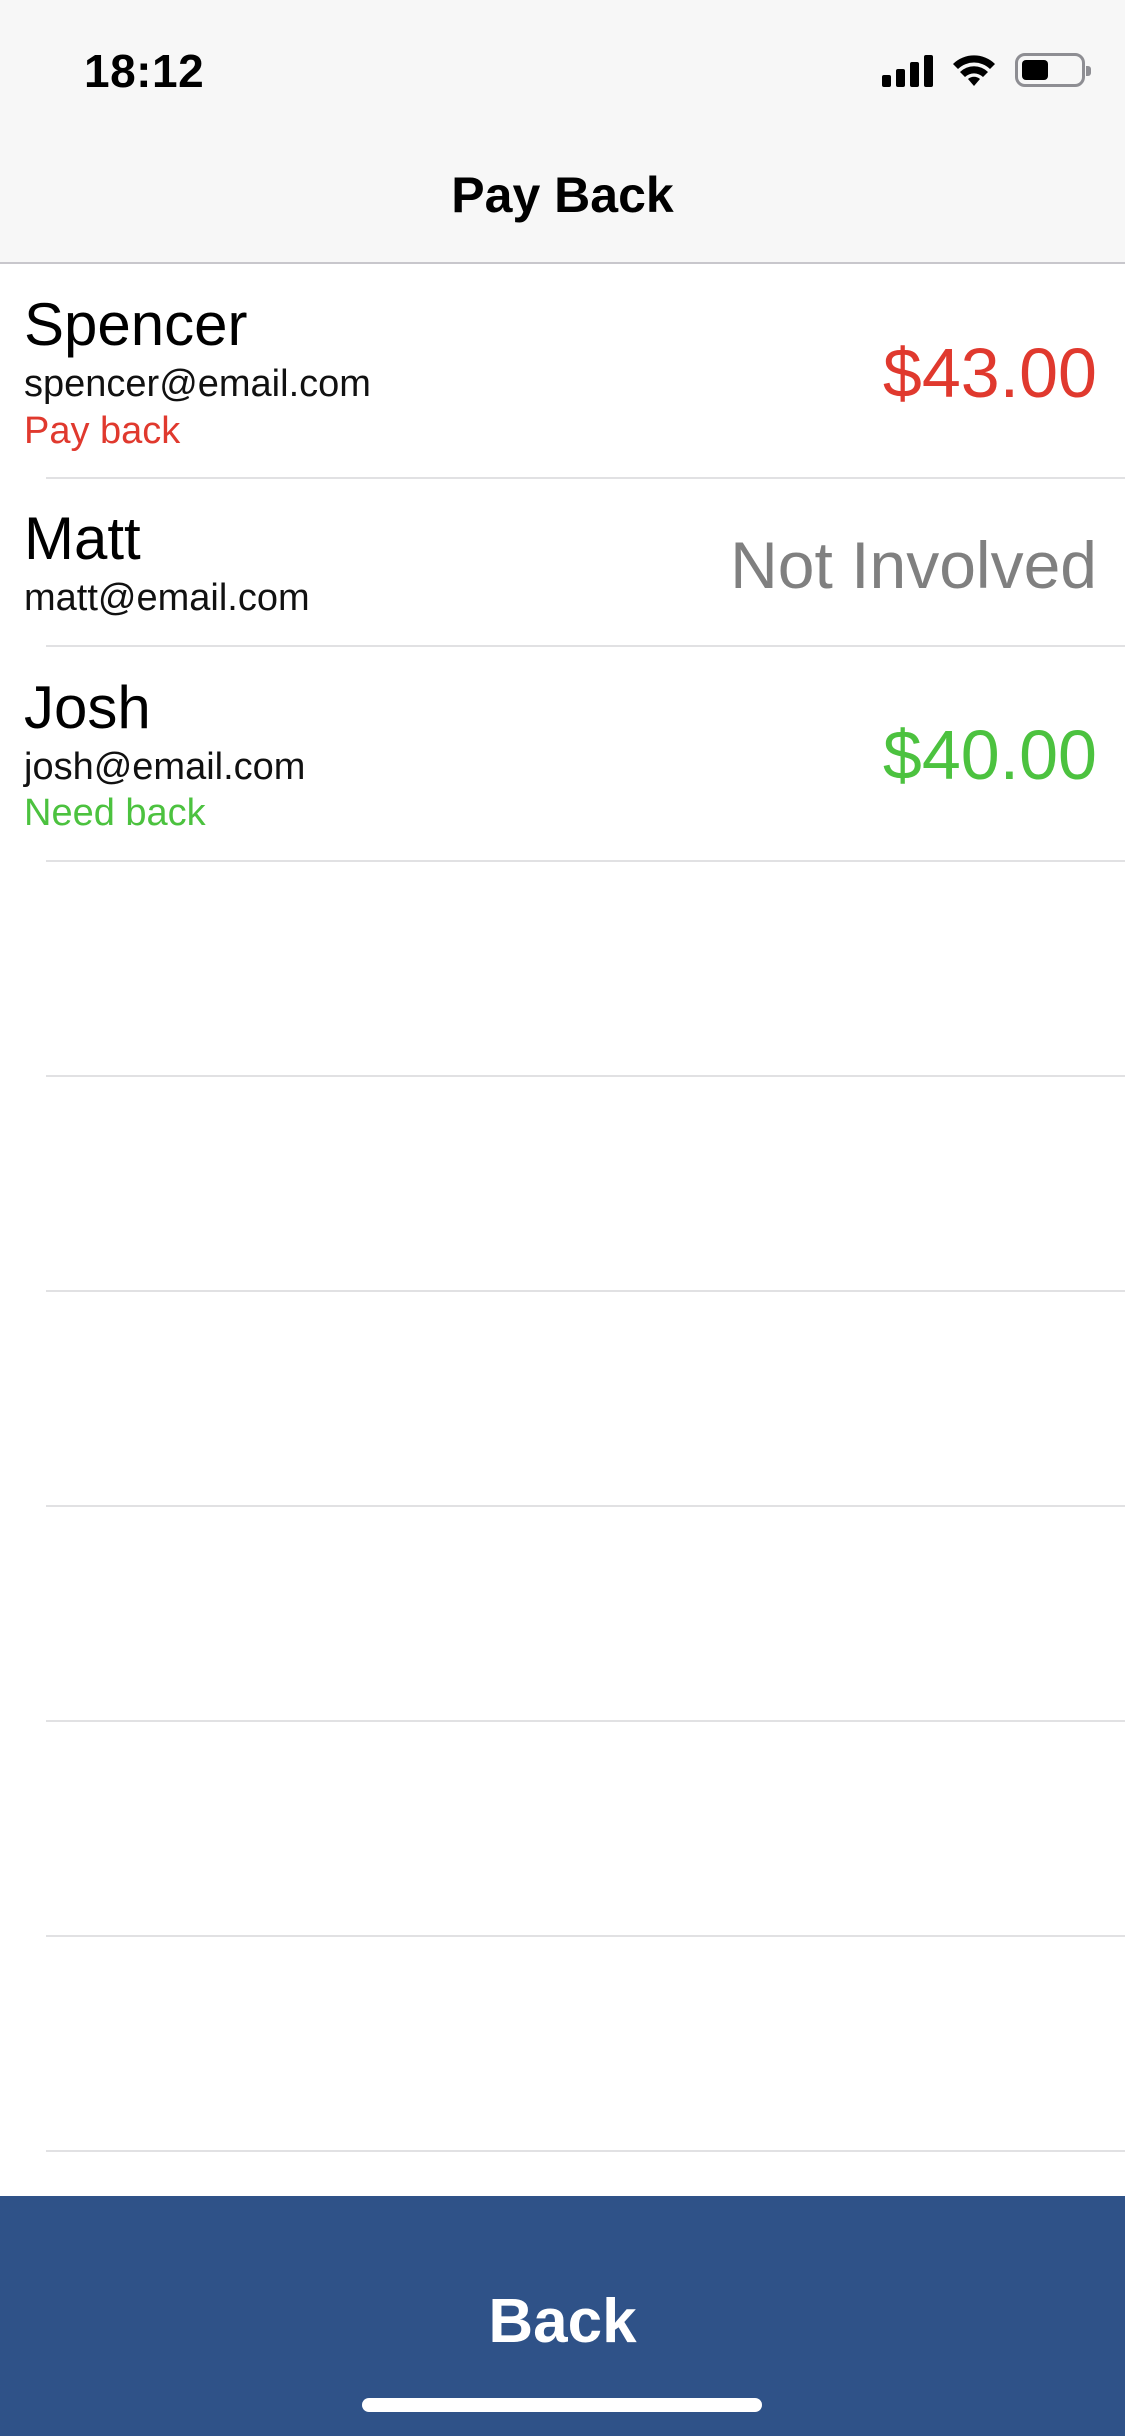  Describe the element at coordinates (165, 767) in the screenshot. I see `person-email: josh@email.com` at that location.